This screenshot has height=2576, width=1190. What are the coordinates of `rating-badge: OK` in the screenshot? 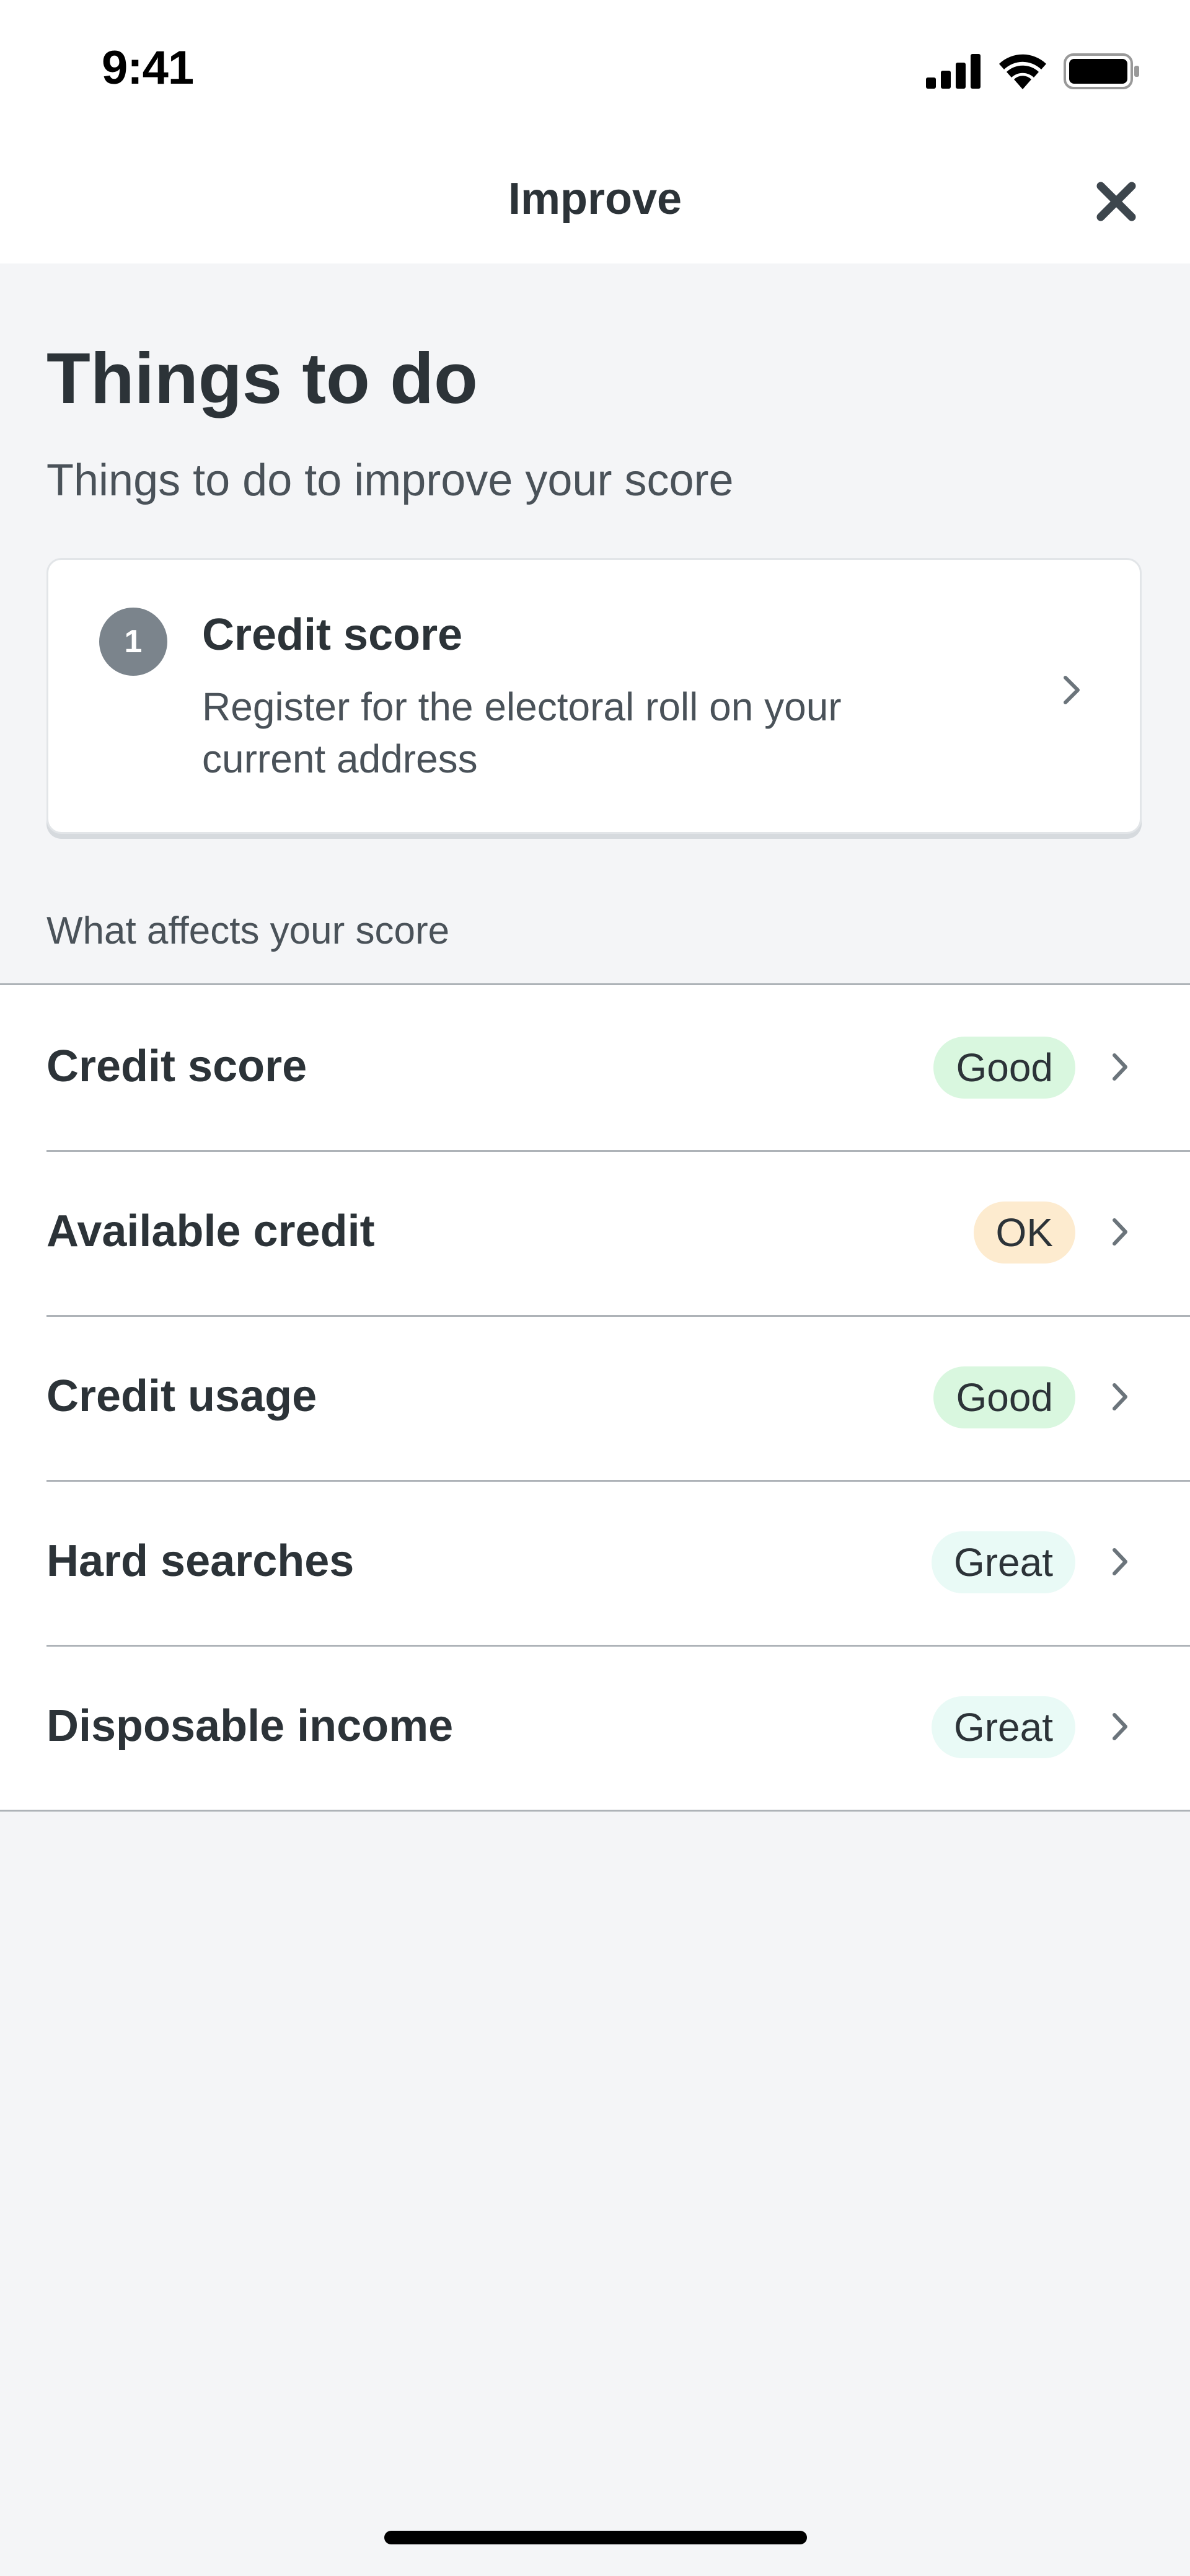 It's located at (1024, 1233).